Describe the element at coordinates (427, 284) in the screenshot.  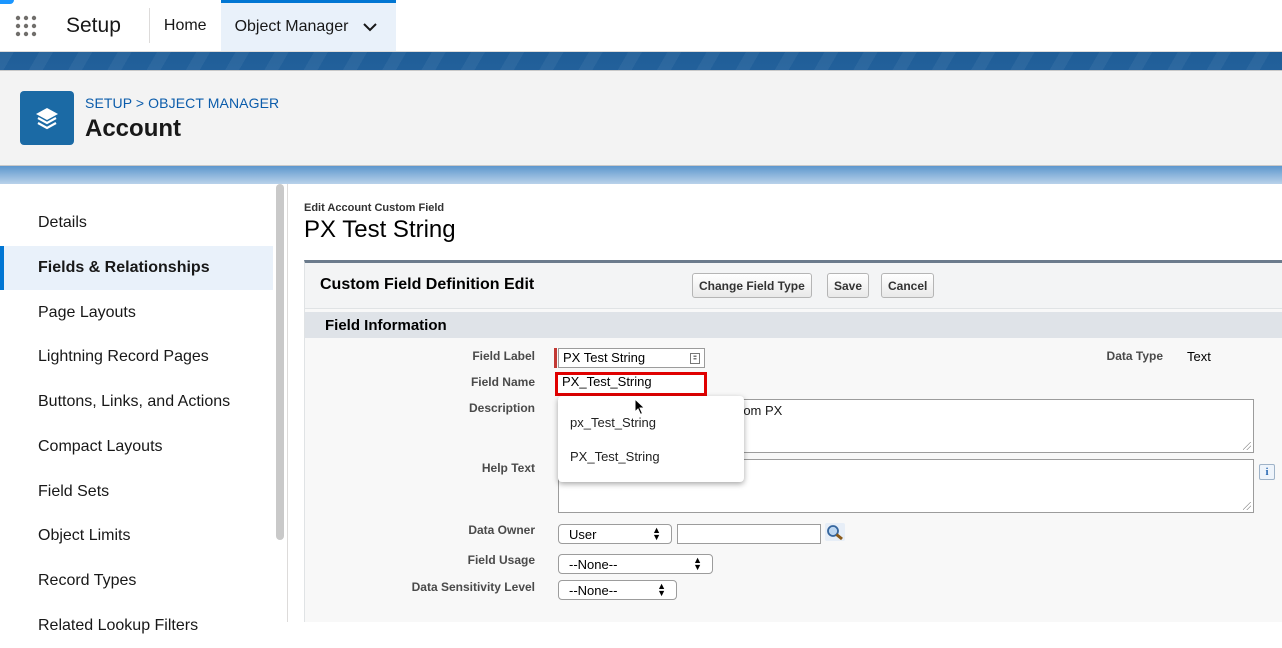
I see `panel-title: Custom Field Definition Edit` at that location.